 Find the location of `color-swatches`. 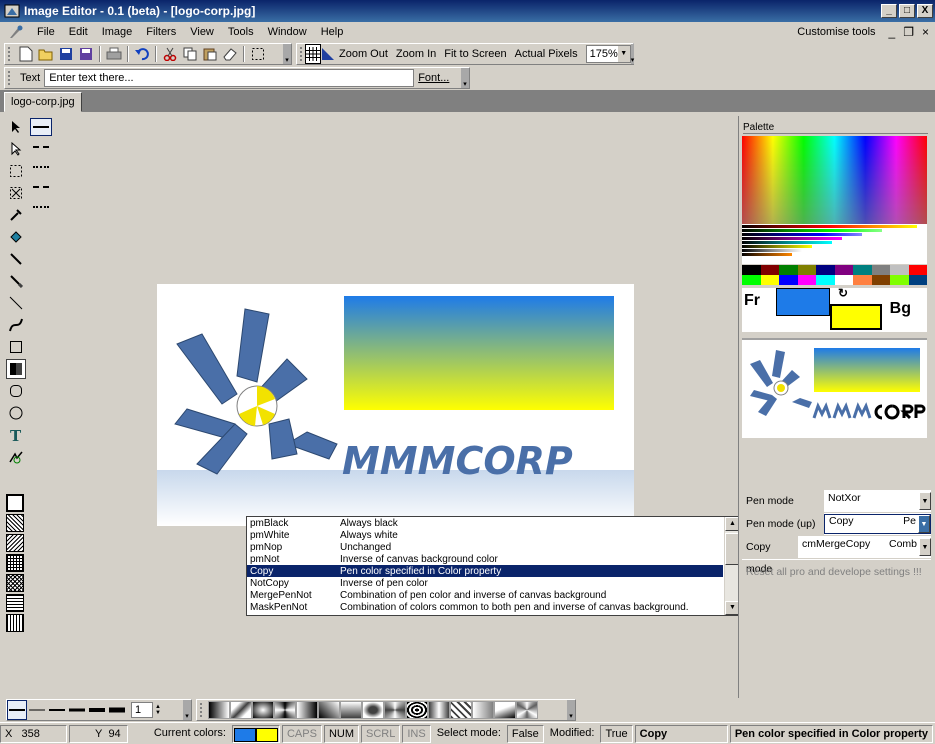

color-swatches is located at coordinates (834, 275).